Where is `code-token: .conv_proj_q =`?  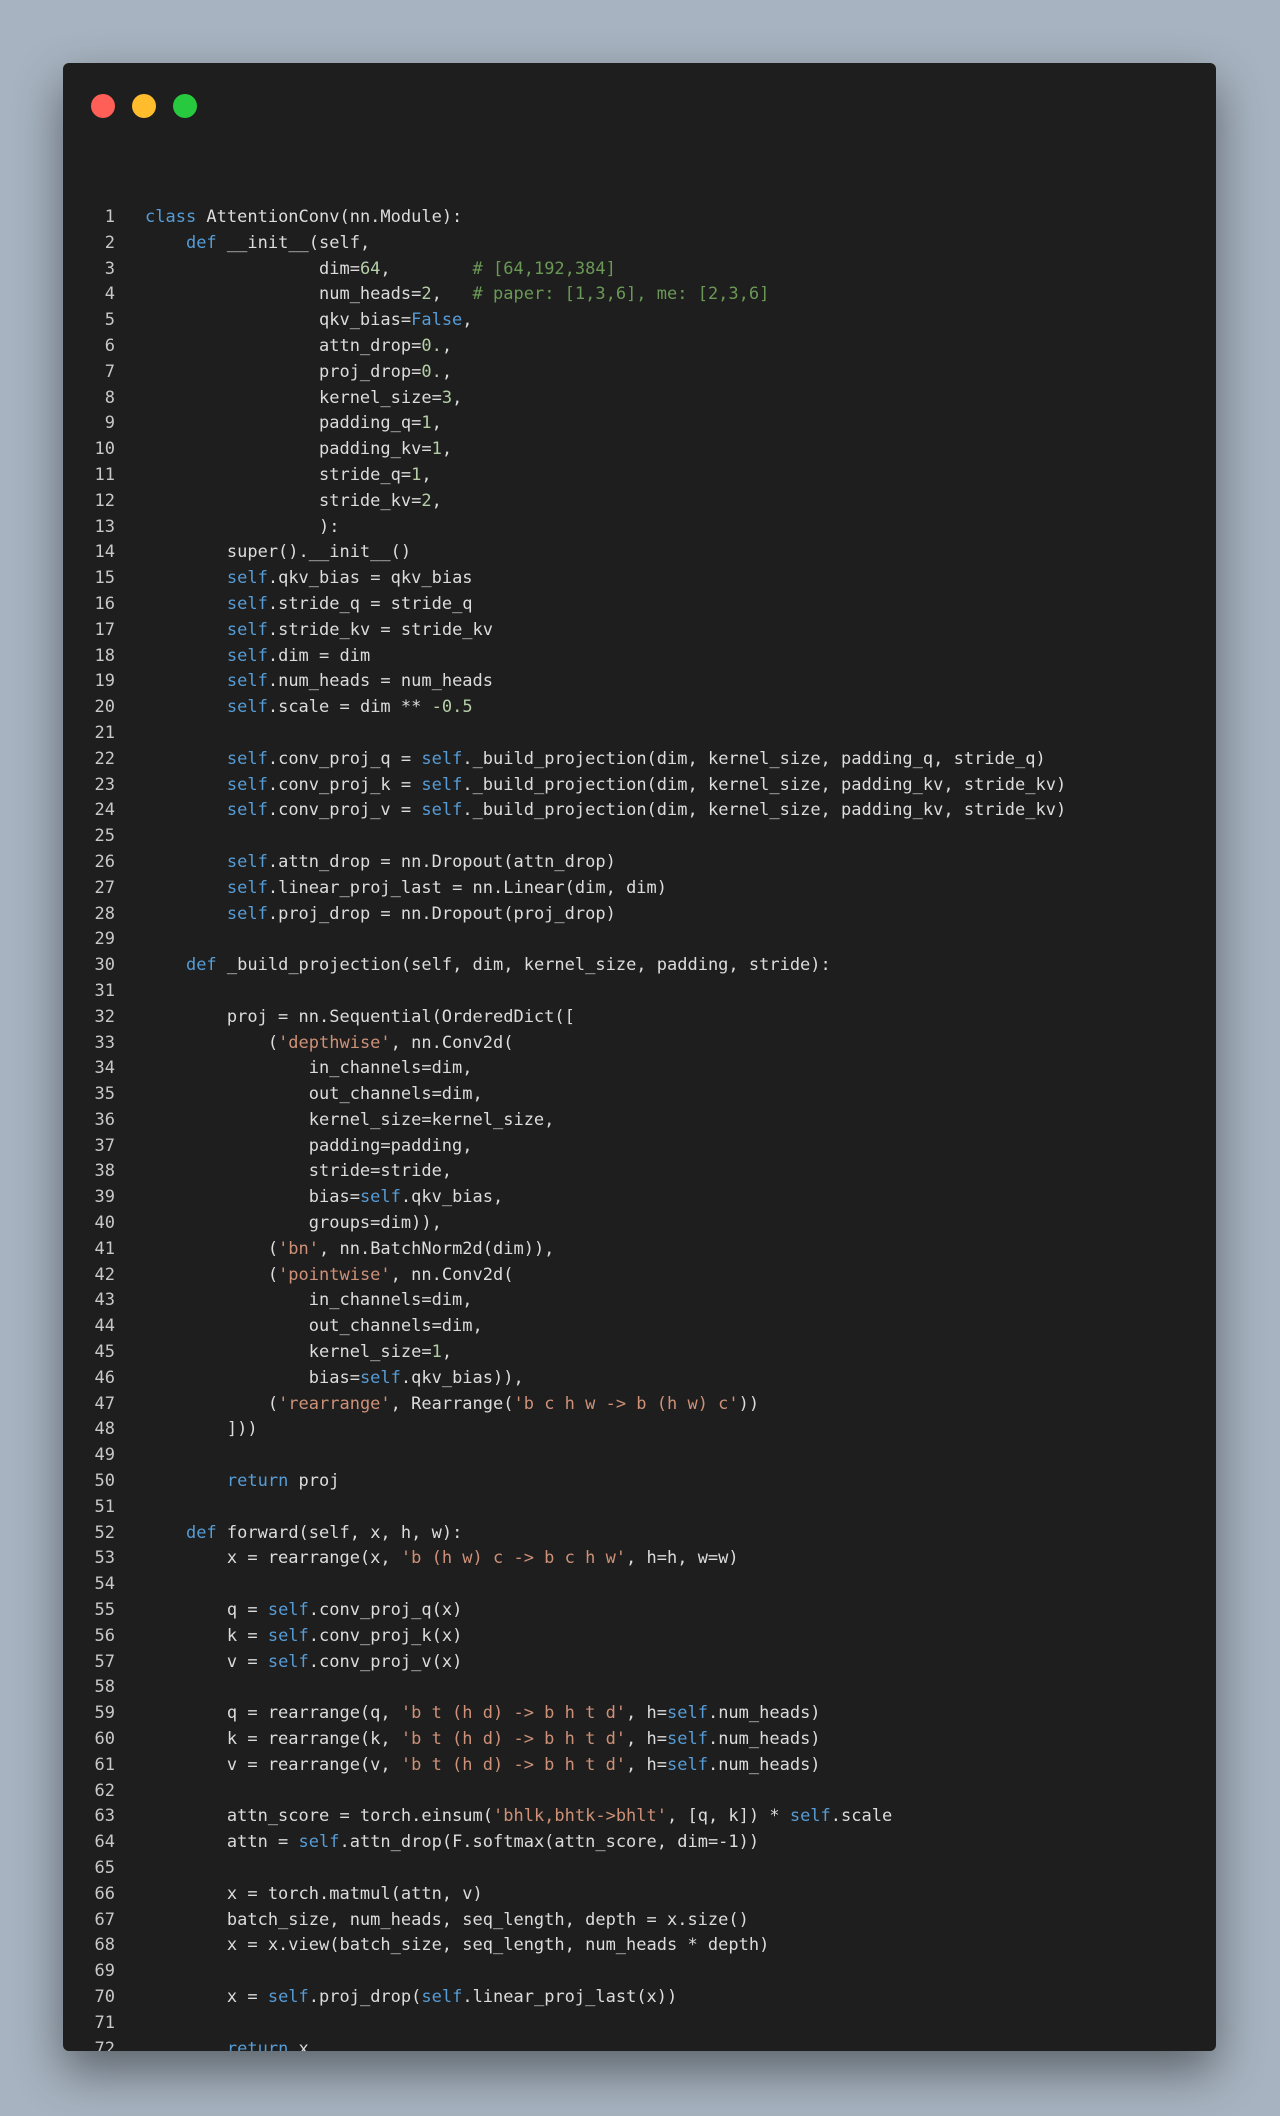 code-token: .conv_proj_q = is located at coordinates (344, 758).